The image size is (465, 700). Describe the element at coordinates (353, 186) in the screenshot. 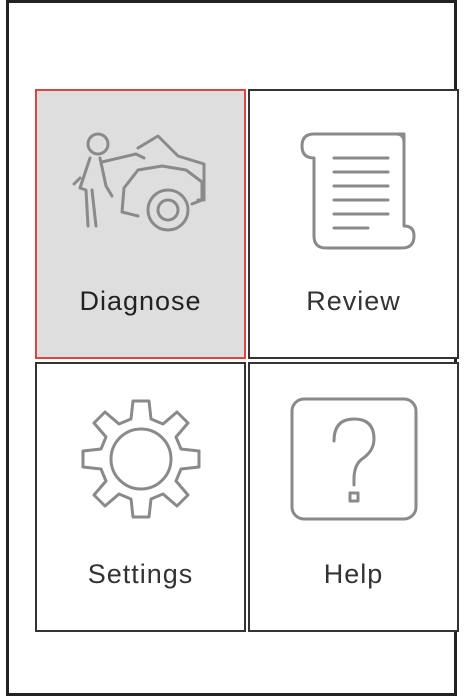

I see `scroll-document-icon` at that location.